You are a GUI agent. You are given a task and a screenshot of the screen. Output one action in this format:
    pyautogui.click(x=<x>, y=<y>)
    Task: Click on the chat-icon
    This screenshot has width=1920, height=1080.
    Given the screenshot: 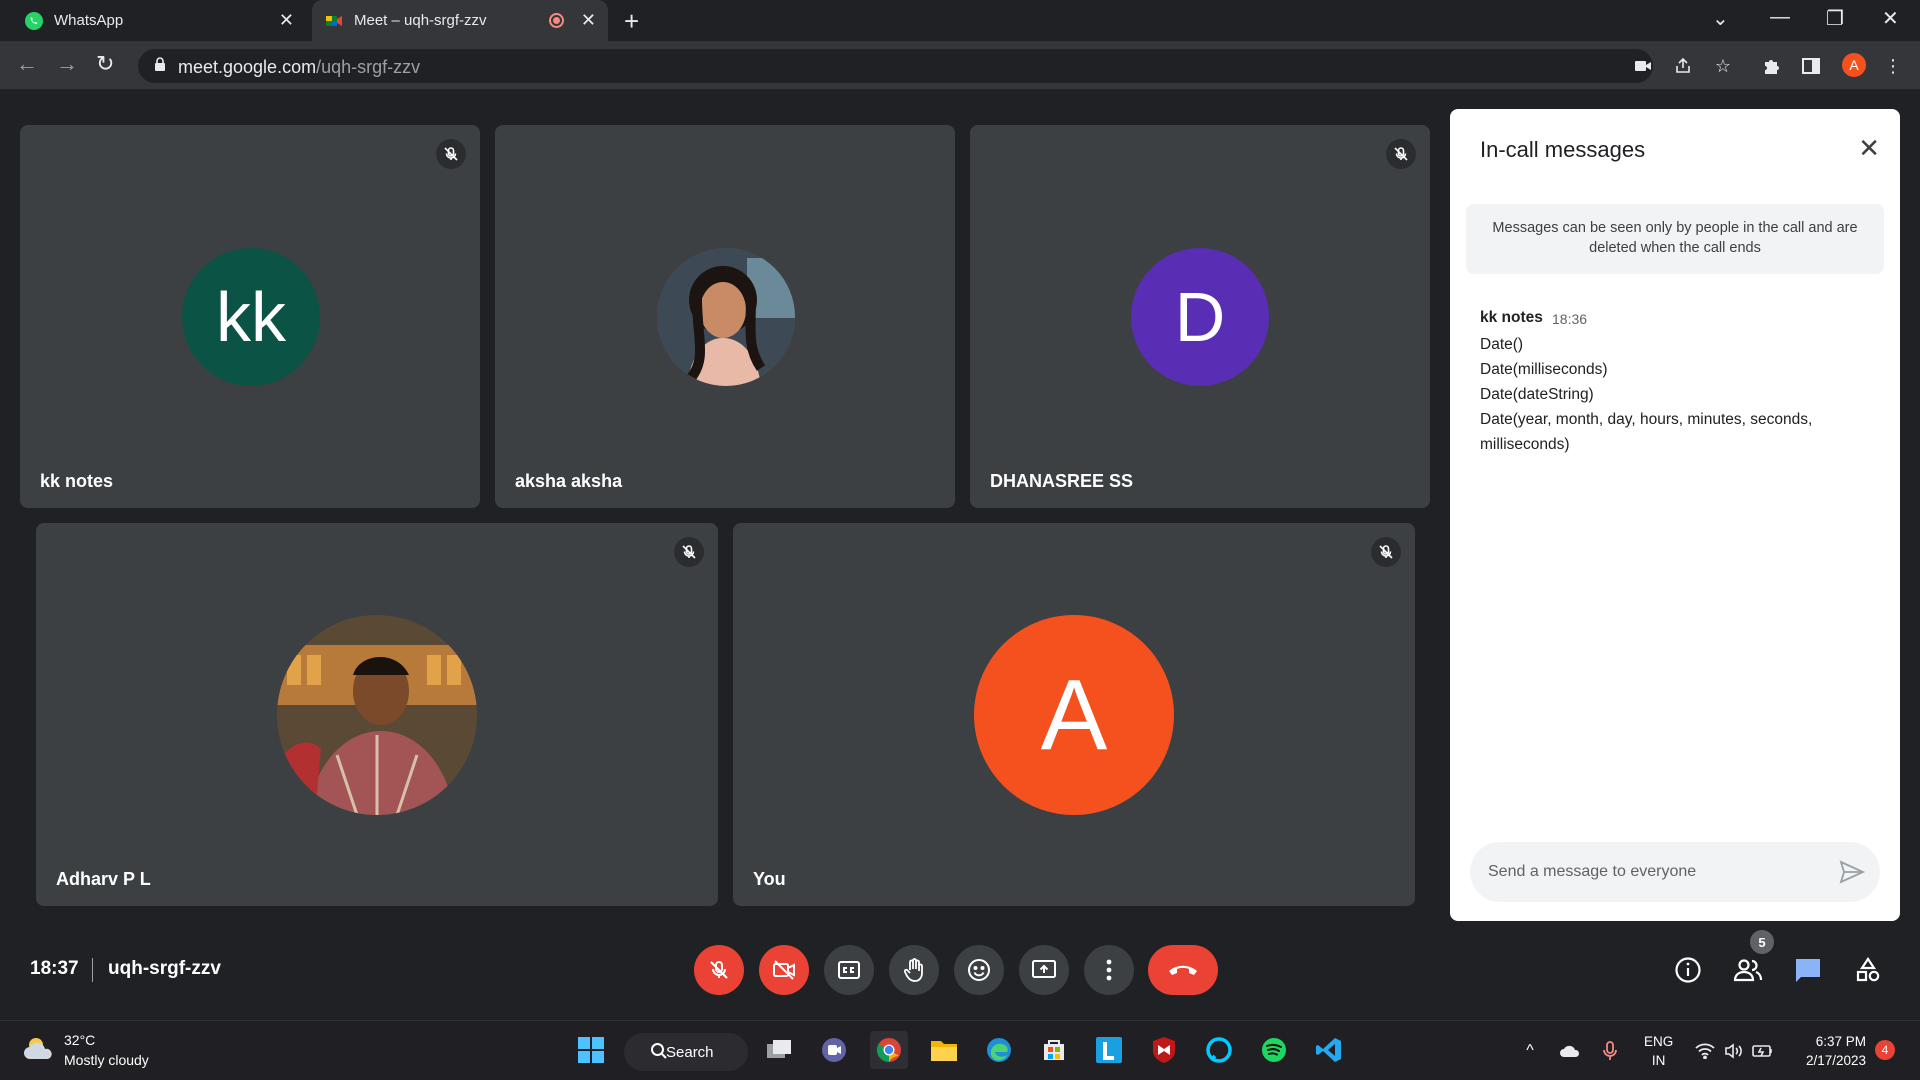 What is the action you would take?
    pyautogui.click(x=1808, y=970)
    